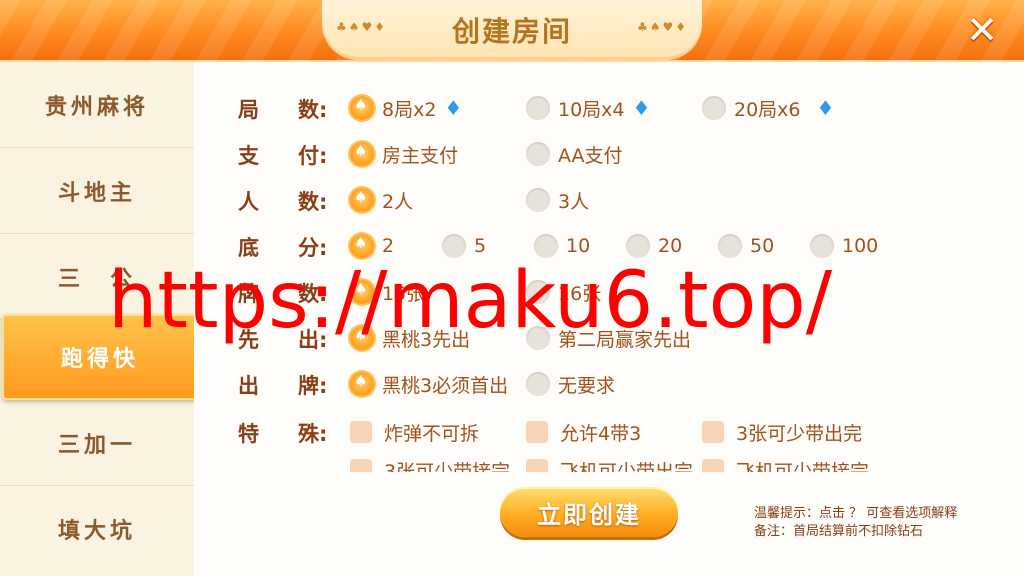 This screenshot has height=576, width=1024. What do you see at coordinates (99, 359) in the screenshot?
I see `sidebar-item-label: 跑得快` at bounding box center [99, 359].